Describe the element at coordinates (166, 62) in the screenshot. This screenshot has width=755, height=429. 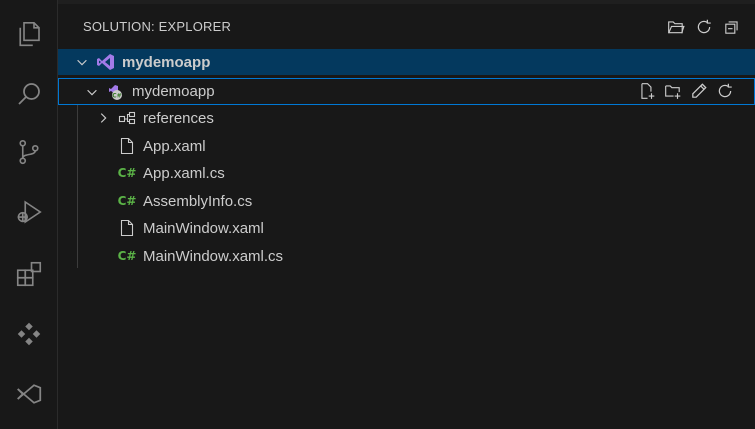
I see `solution-label: mydemoapp` at that location.